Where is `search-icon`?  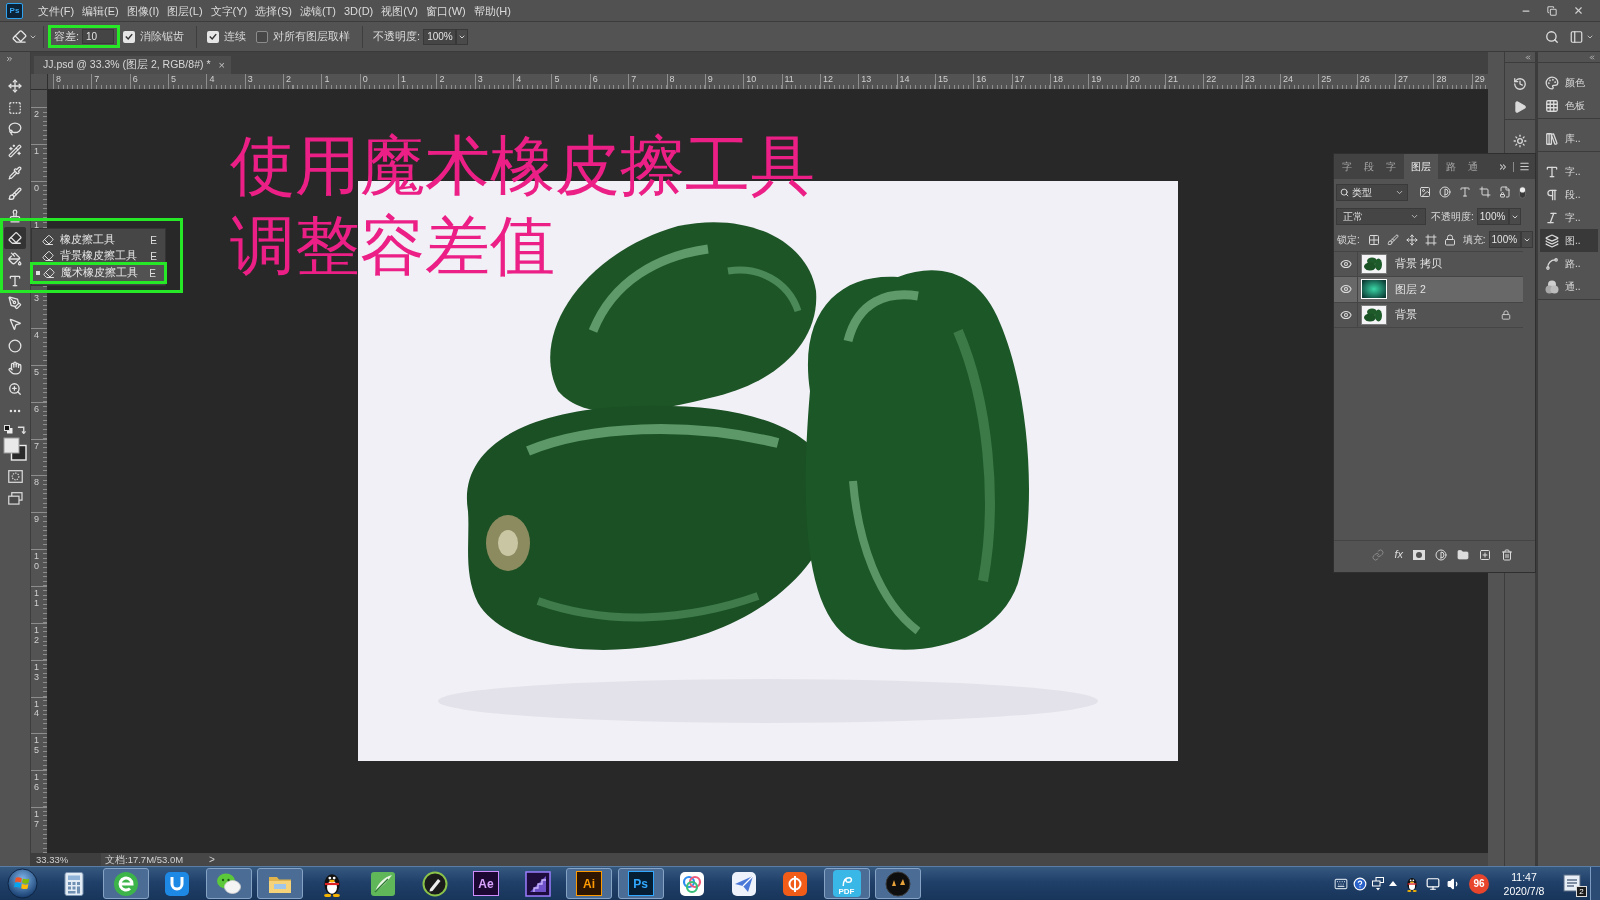
search-icon is located at coordinates (1552, 36).